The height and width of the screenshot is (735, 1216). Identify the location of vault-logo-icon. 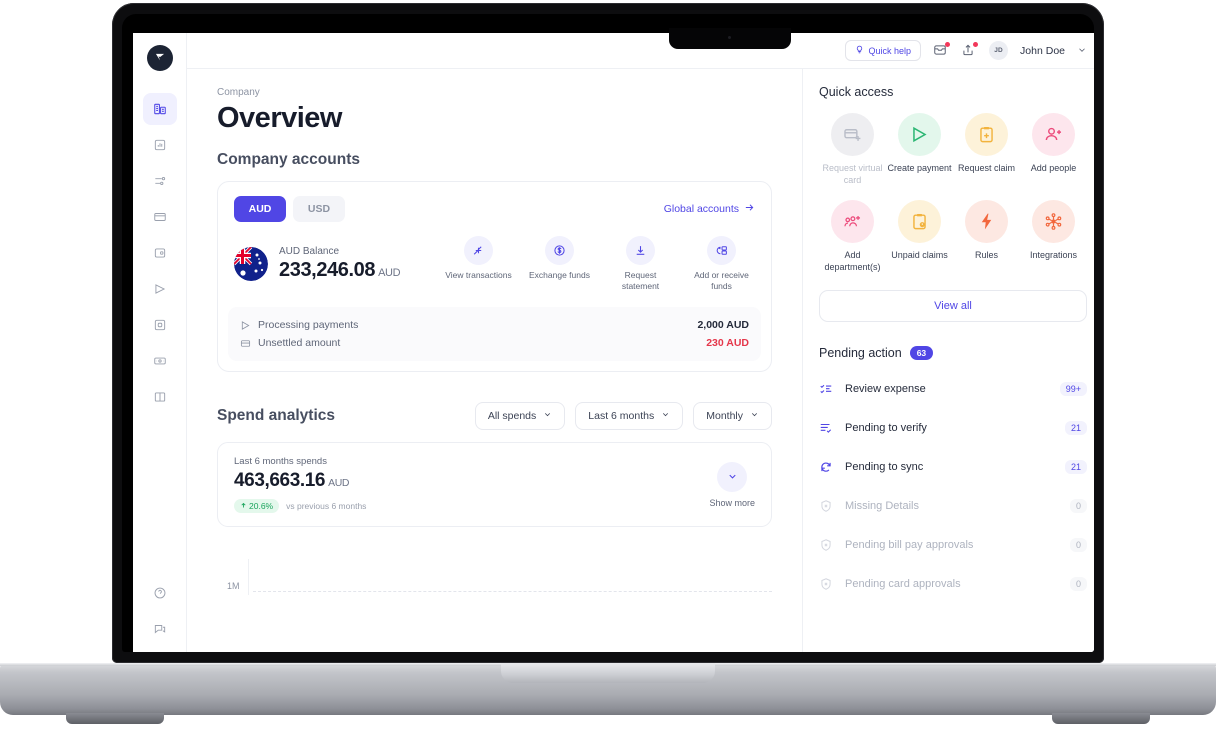
(159, 58).